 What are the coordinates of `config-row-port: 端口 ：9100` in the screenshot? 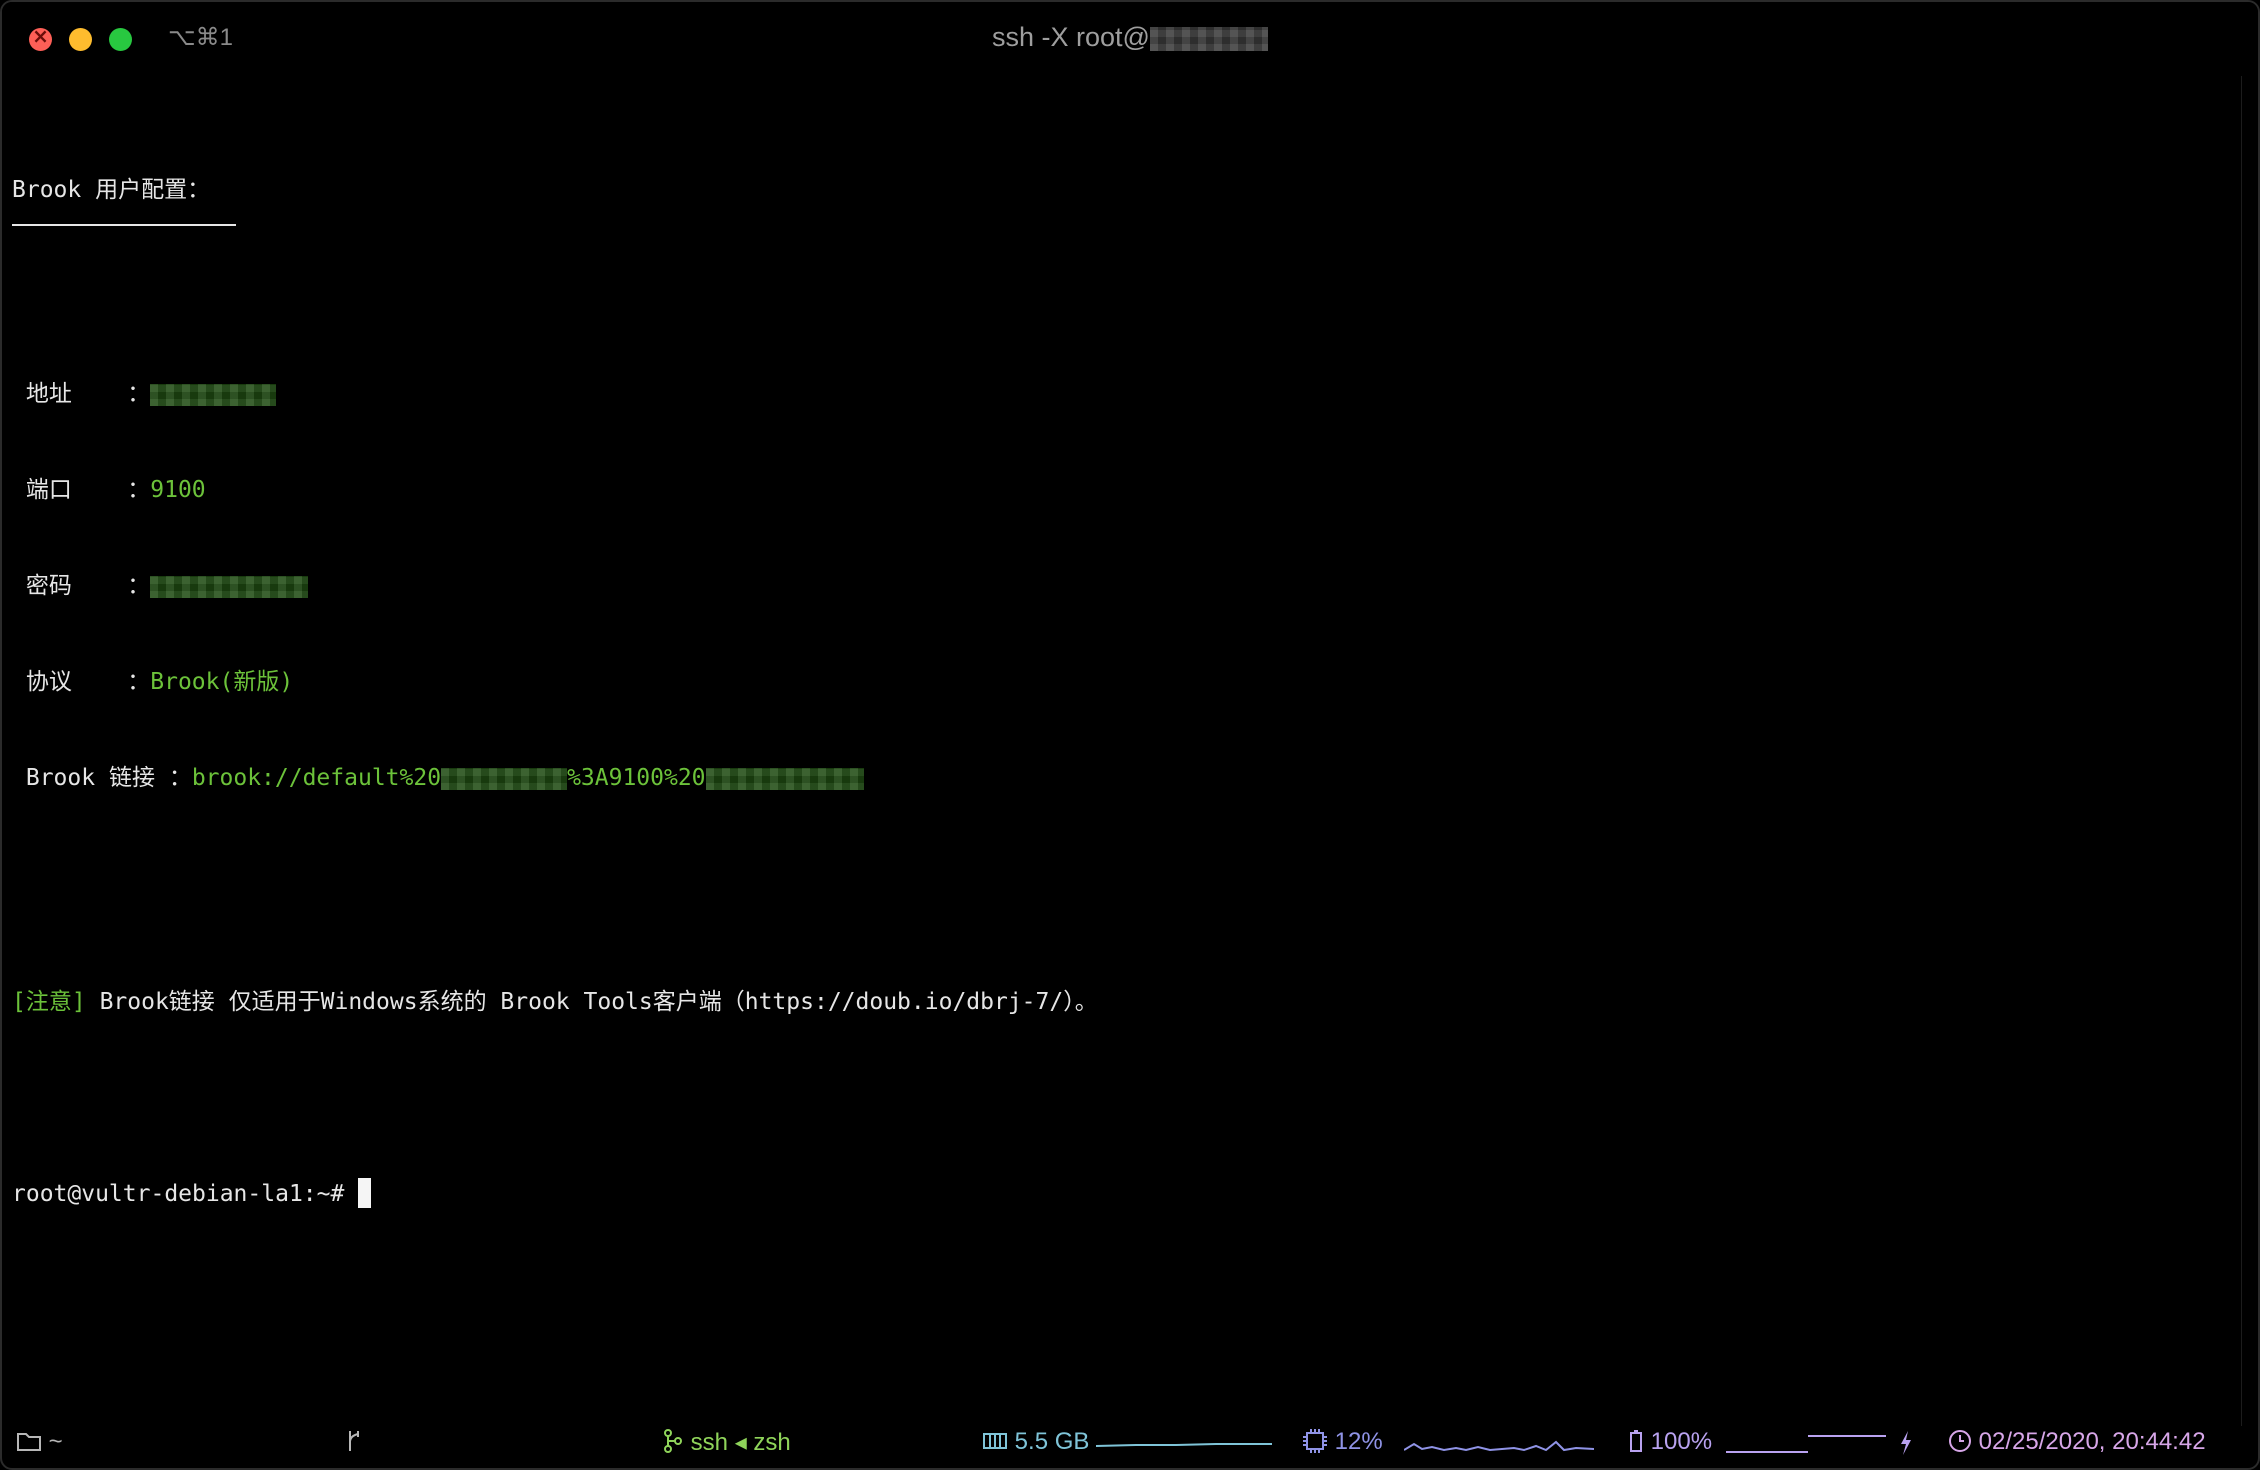 It's located at (1115, 490).